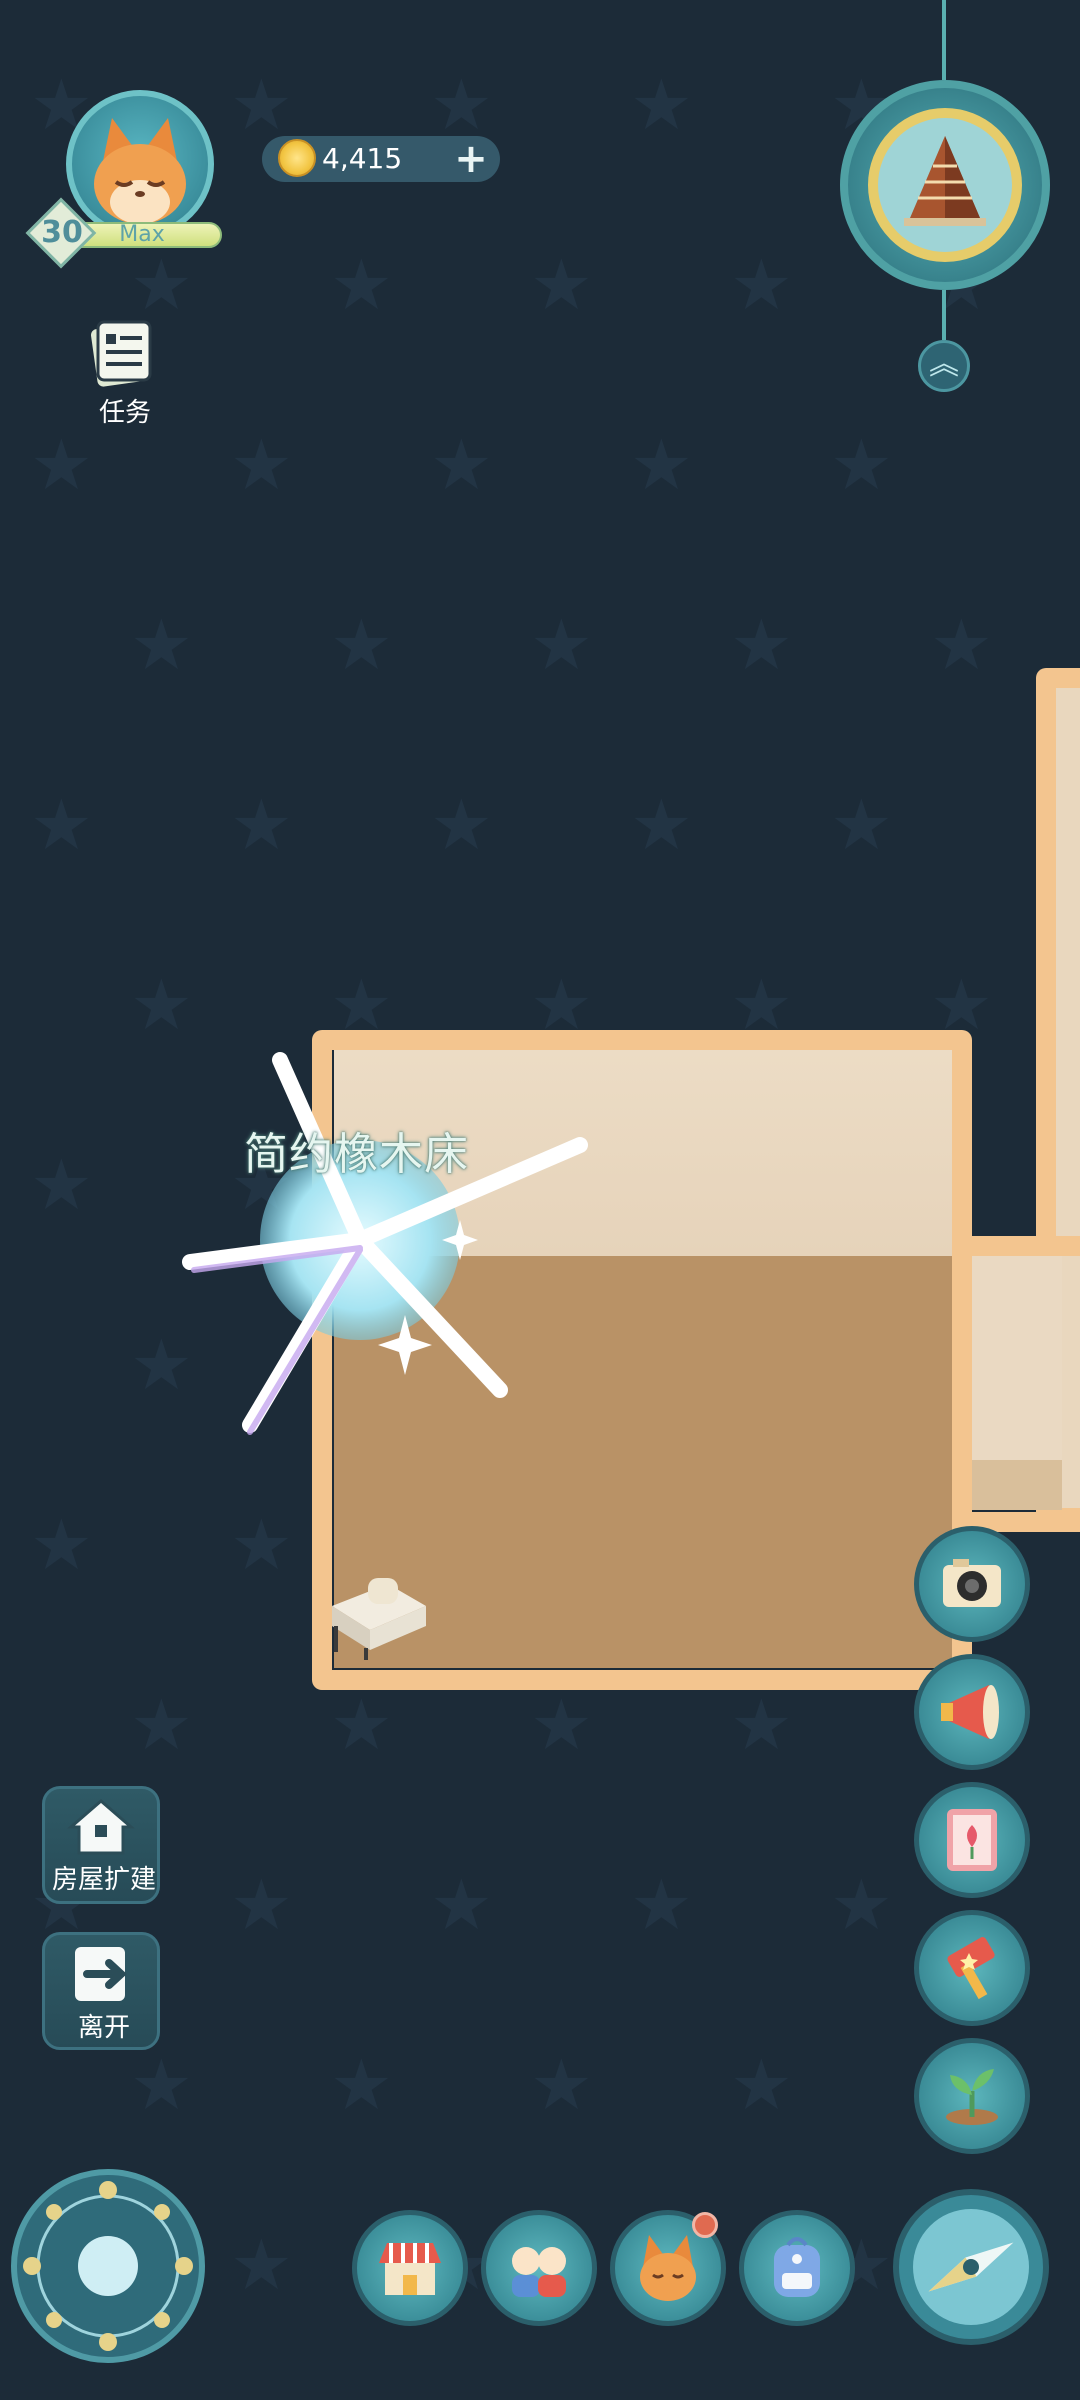  I want to click on add-coins-button: +, so click(471, 159).